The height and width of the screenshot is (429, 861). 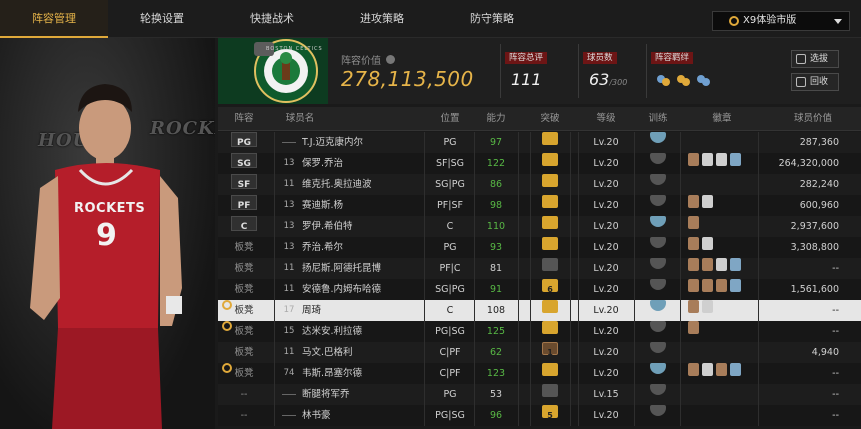 I want to click on player-name: 韦斯.昂塞尔德, so click(x=362, y=373).